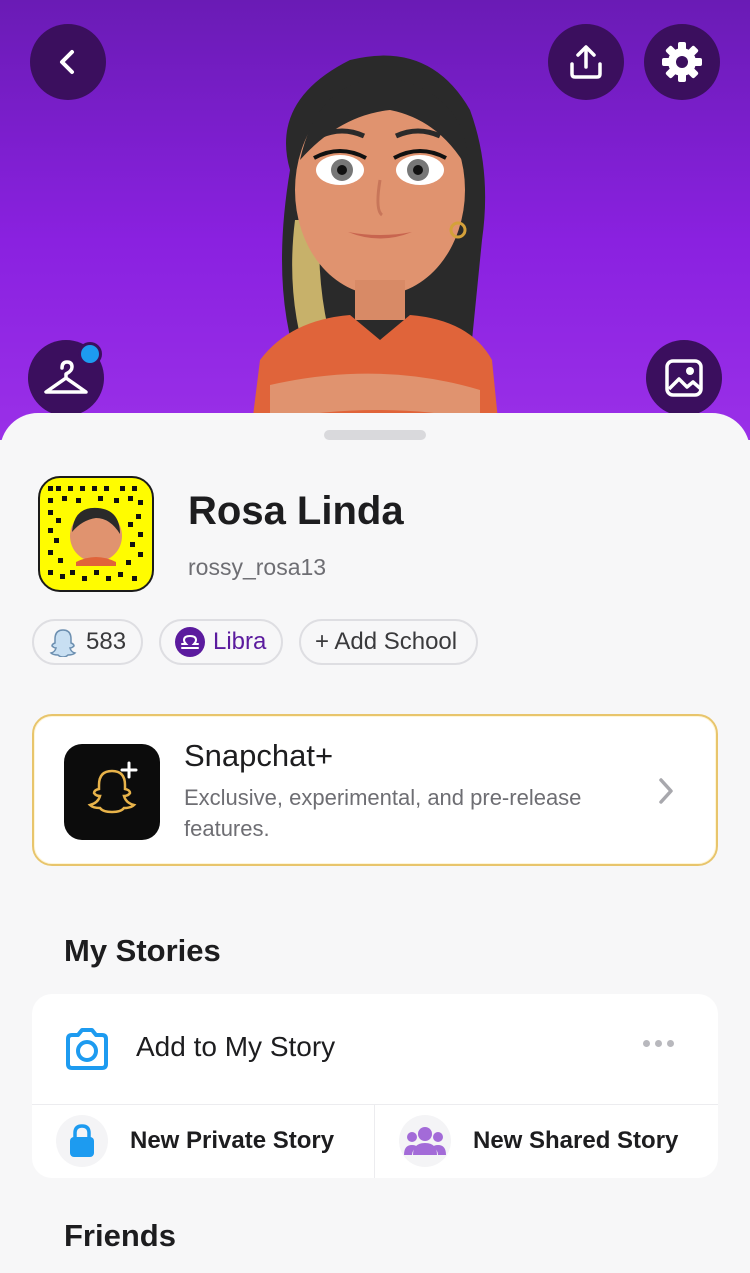 This screenshot has height=1273, width=750. I want to click on zodiac-pill: Libra, so click(221, 642).